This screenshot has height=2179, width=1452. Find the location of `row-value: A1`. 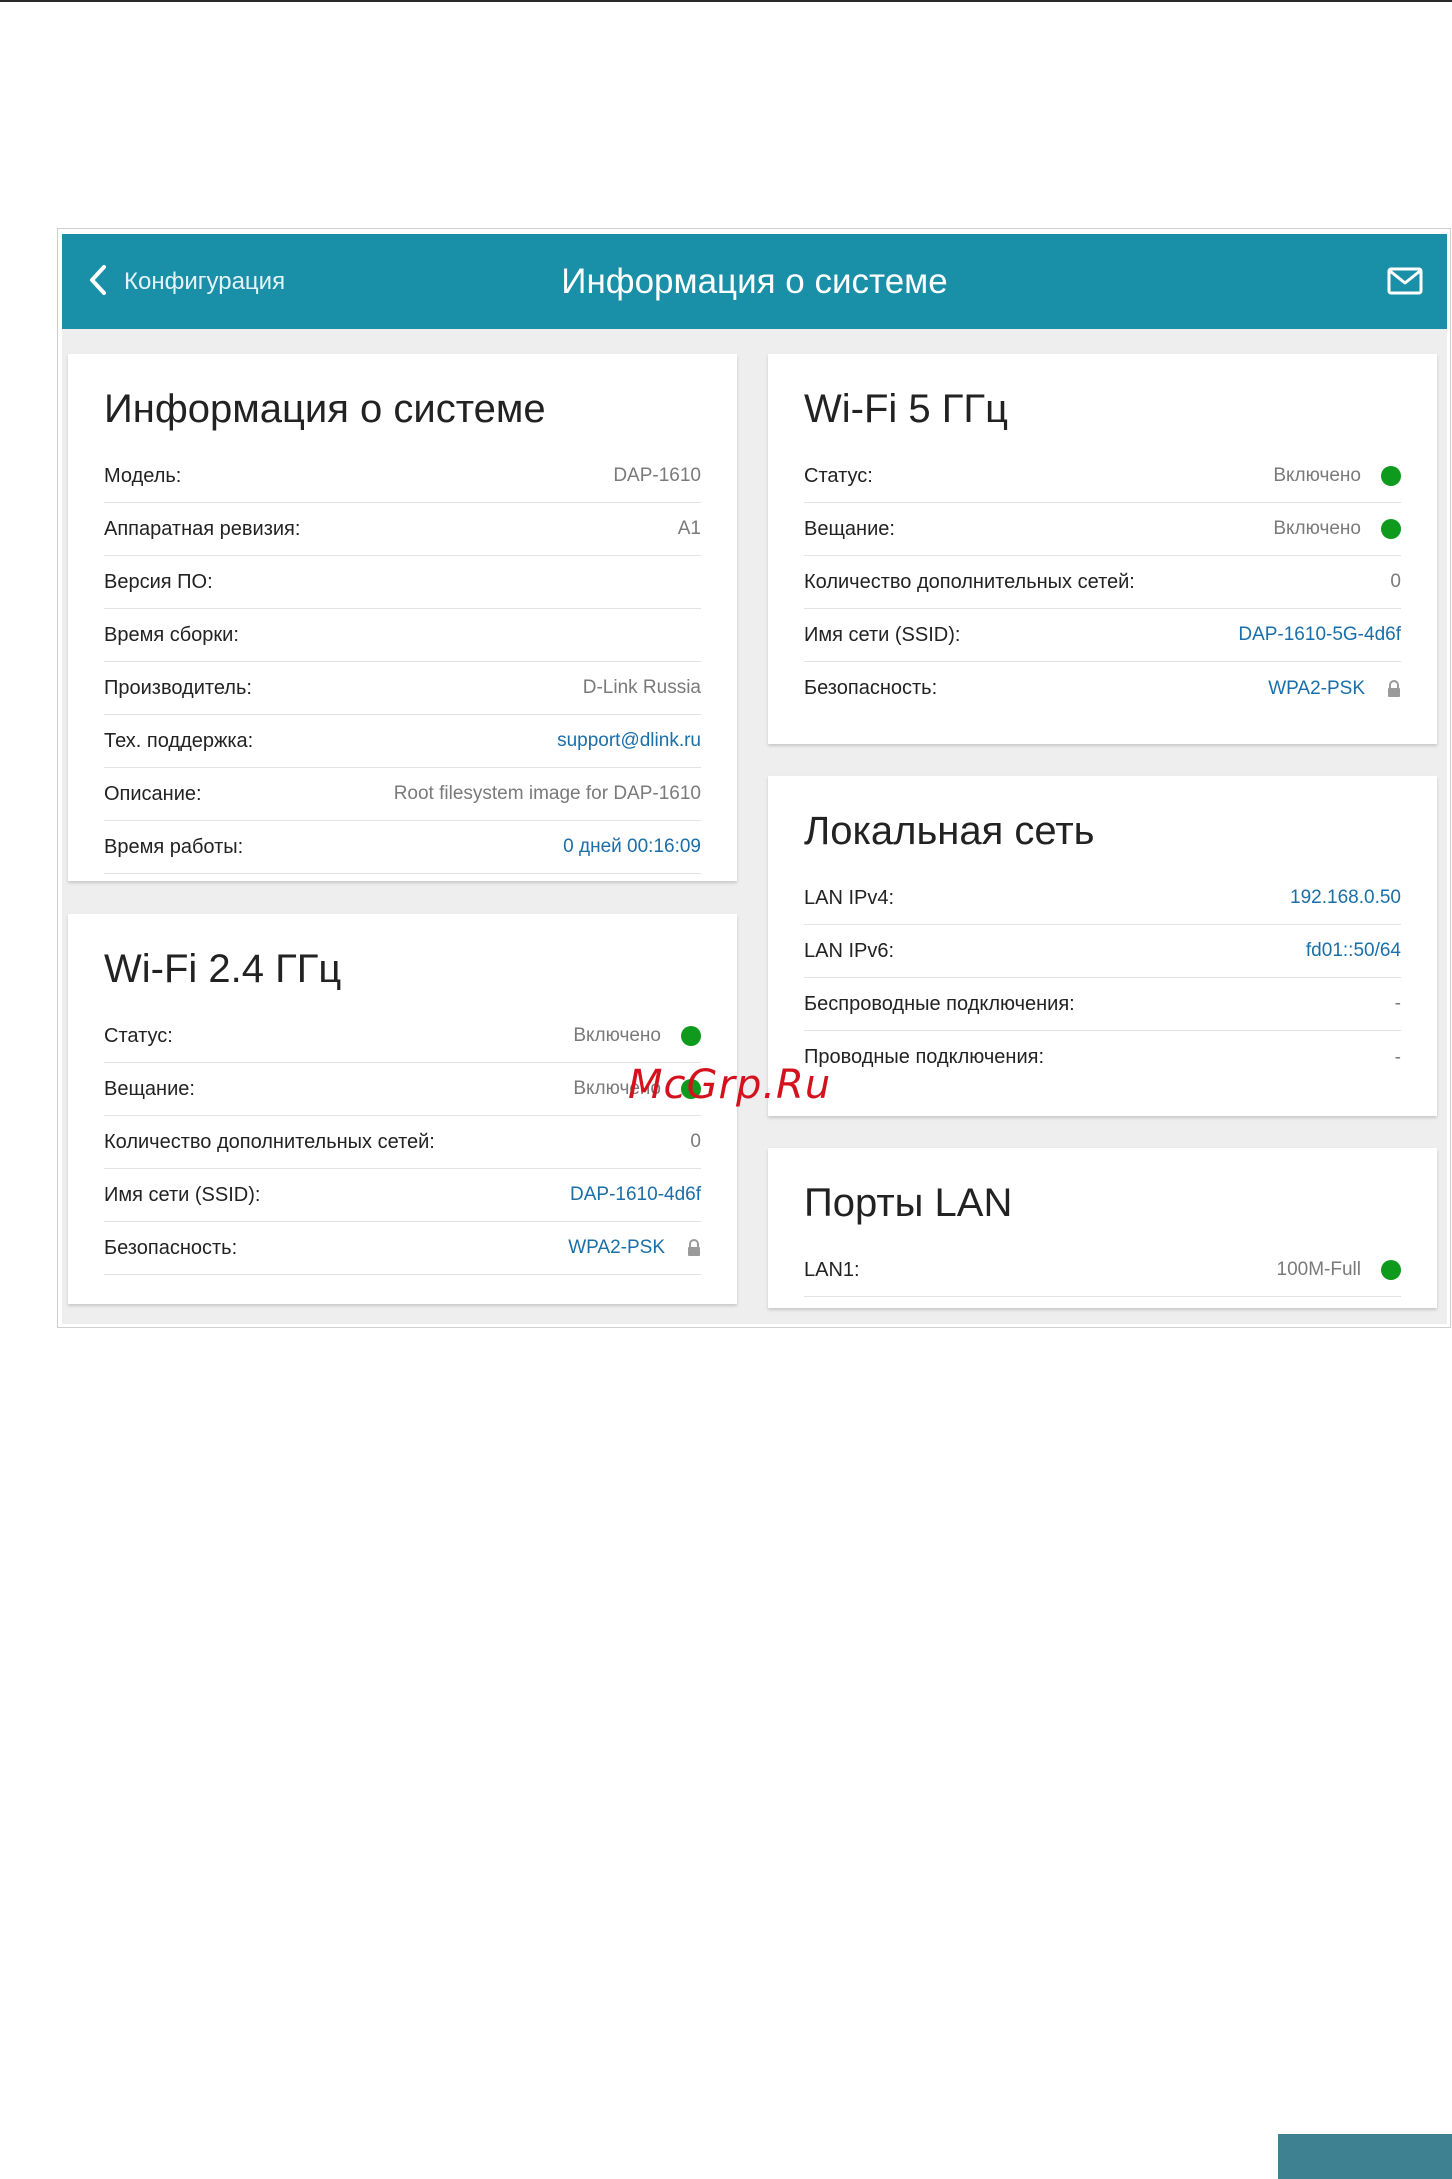

row-value: A1 is located at coordinates (689, 528).